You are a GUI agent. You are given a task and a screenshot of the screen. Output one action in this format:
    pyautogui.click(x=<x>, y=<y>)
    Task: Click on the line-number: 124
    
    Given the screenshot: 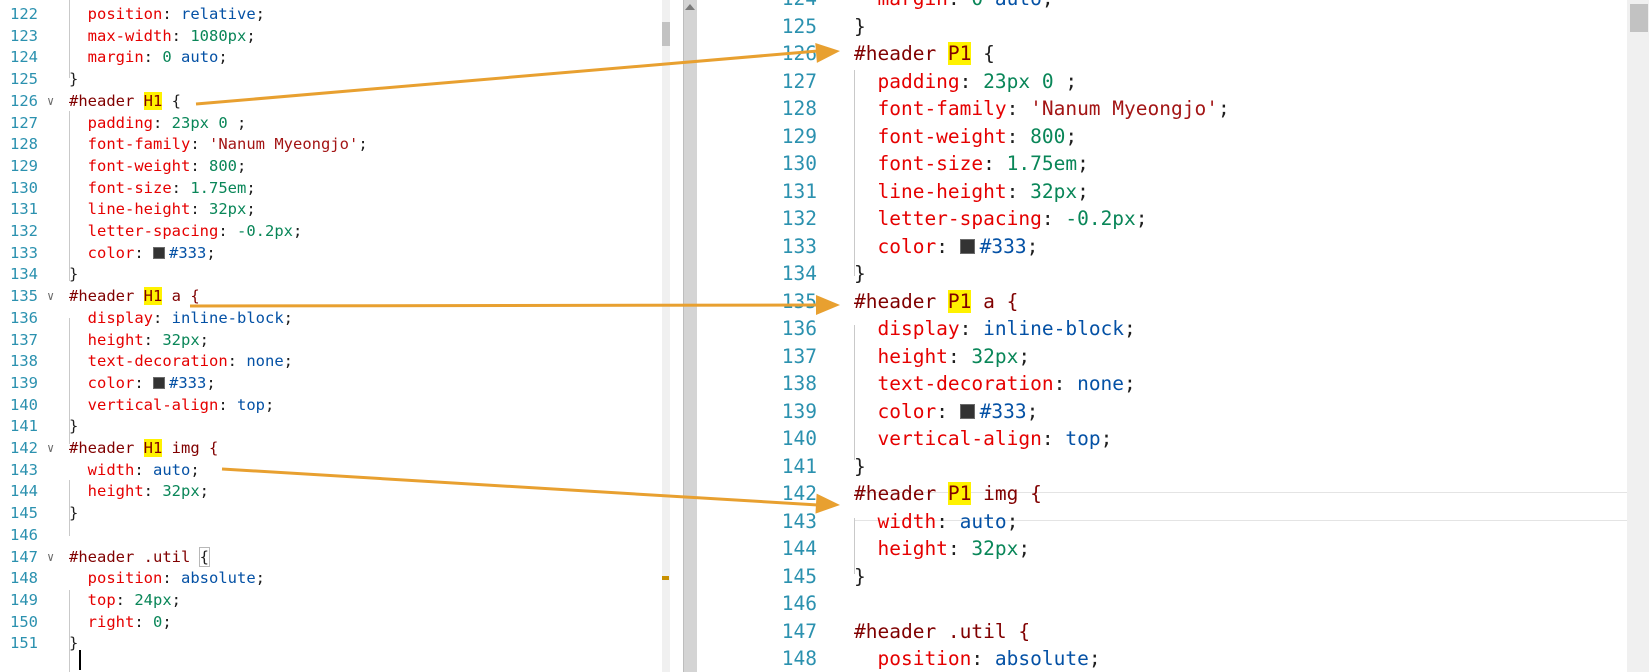 What is the action you would take?
    pyautogui.click(x=24, y=57)
    